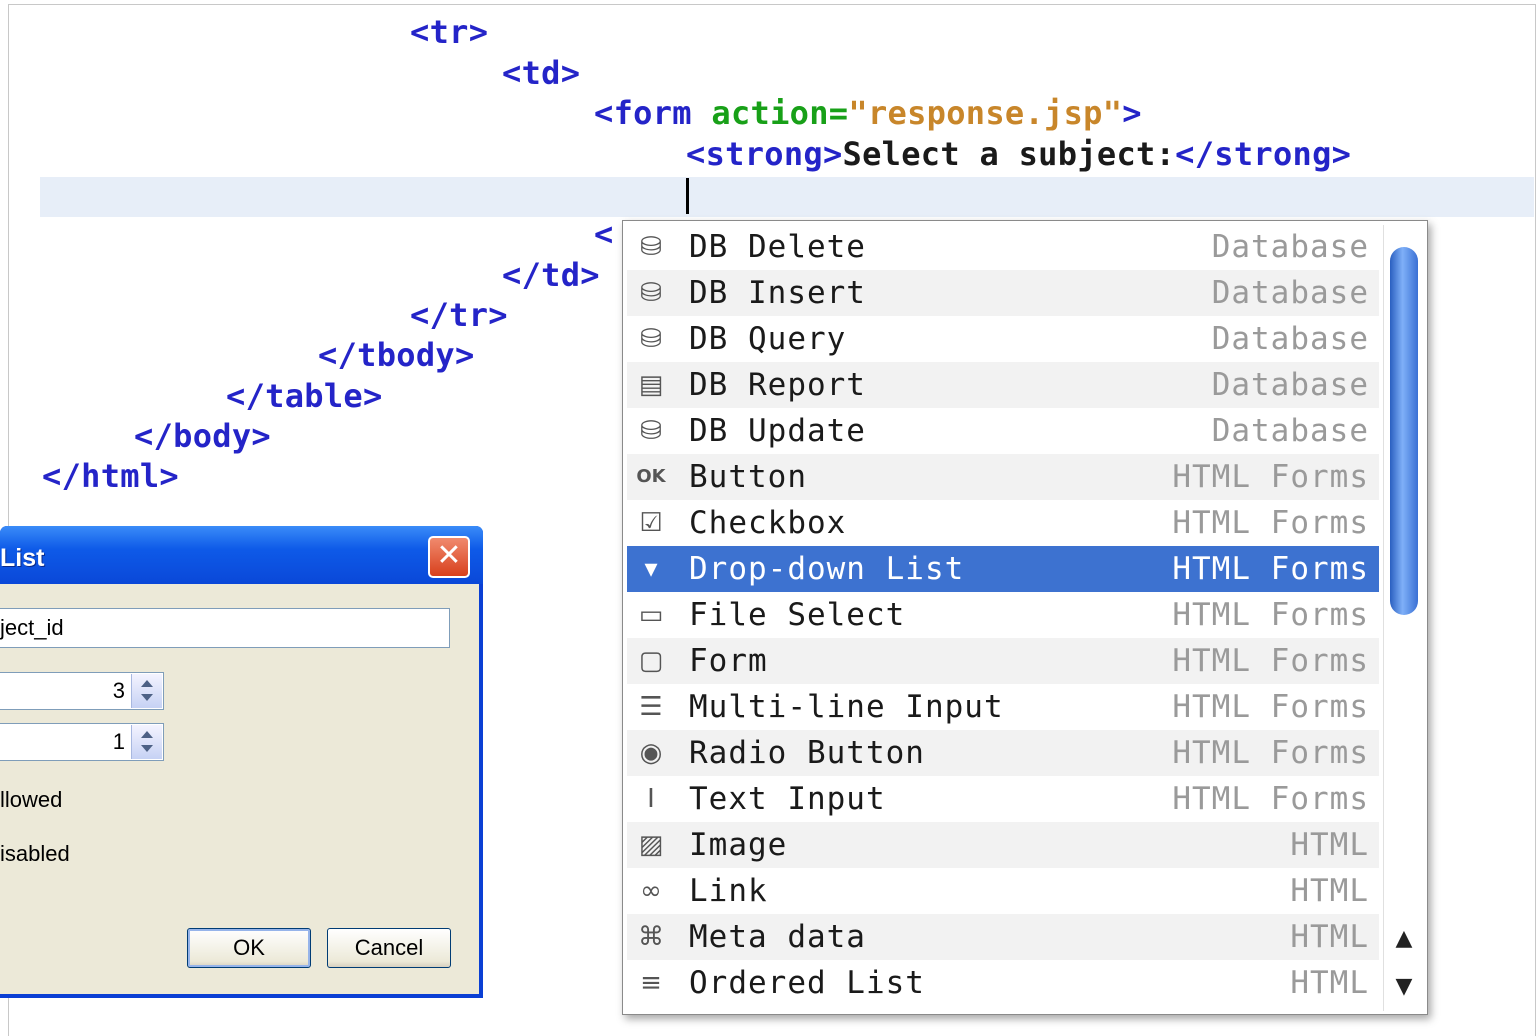 The width and height of the screenshot is (1536, 1036). What do you see at coordinates (118, 741) in the screenshot?
I see `count-spinner-value: 1` at bounding box center [118, 741].